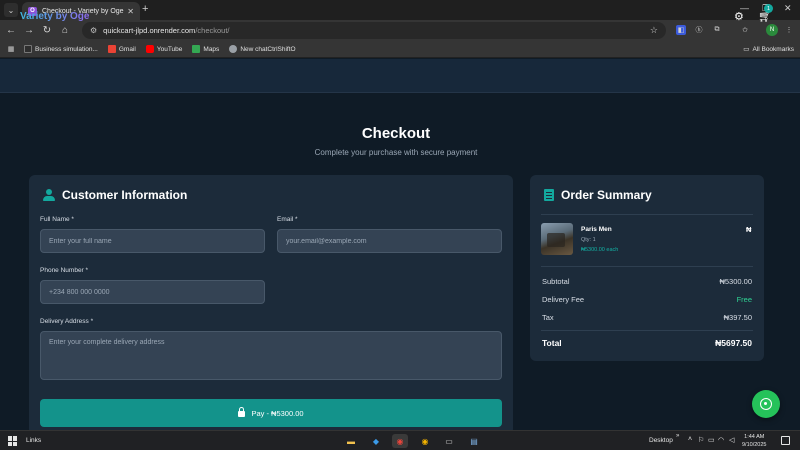 This screenshot has height=450, width=800. What do you see at coordinates (33, 440) in the screenshot?
I see `taskbar-links: Links` at bounding box center [33, 440].